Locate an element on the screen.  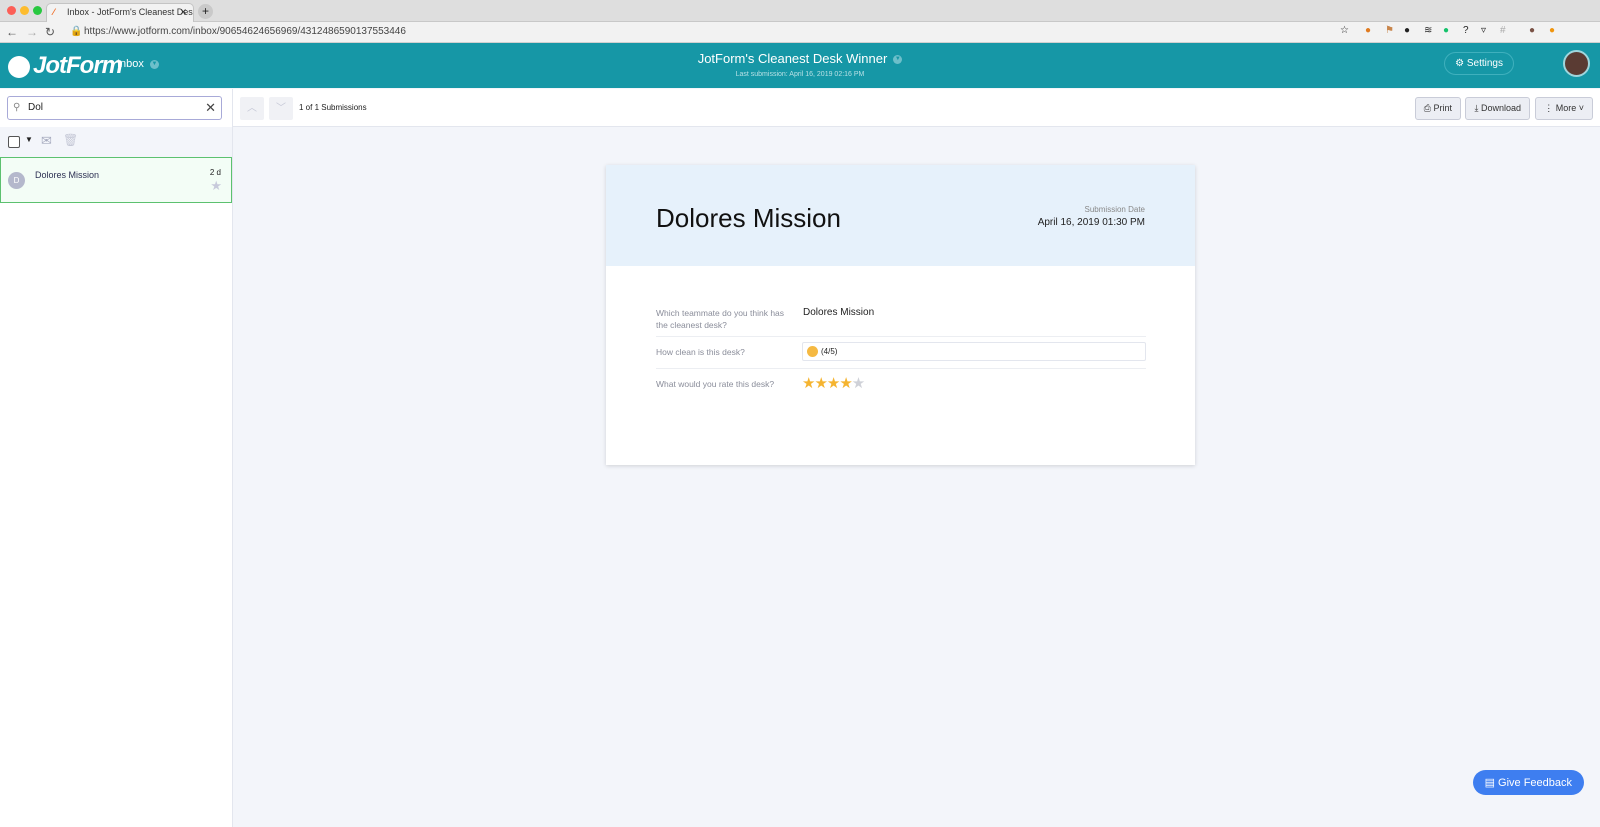
submission-date-label: Submission Date is located at coordinates (1114, 209).